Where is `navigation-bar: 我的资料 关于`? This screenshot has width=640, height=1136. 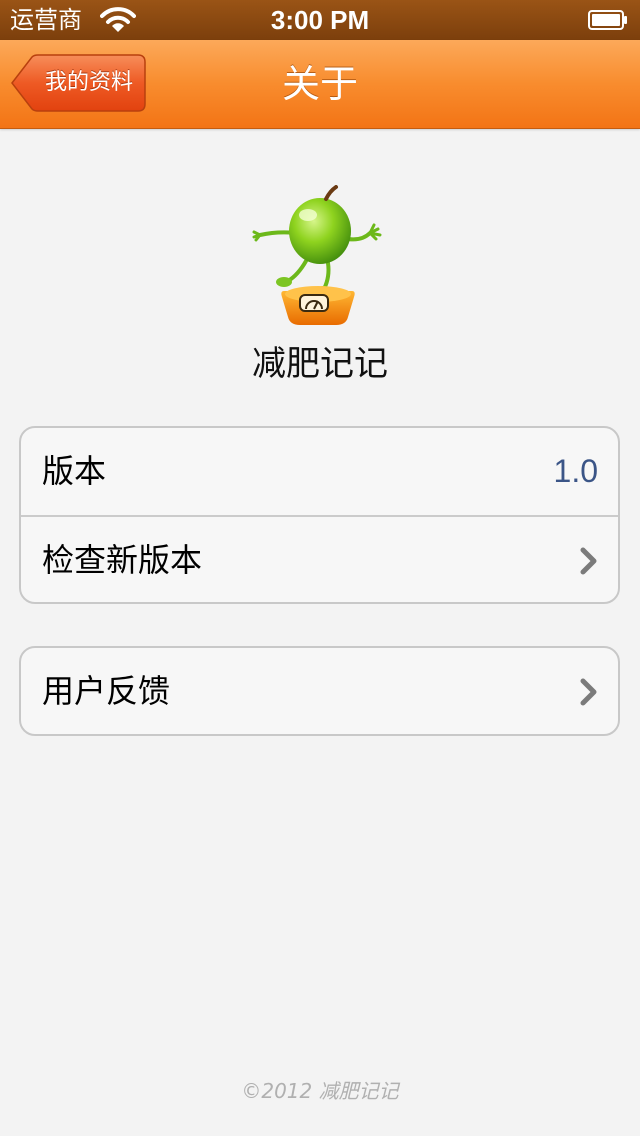
navigation-bar: 我的资料 关于 is located at coordinates (320, 84).